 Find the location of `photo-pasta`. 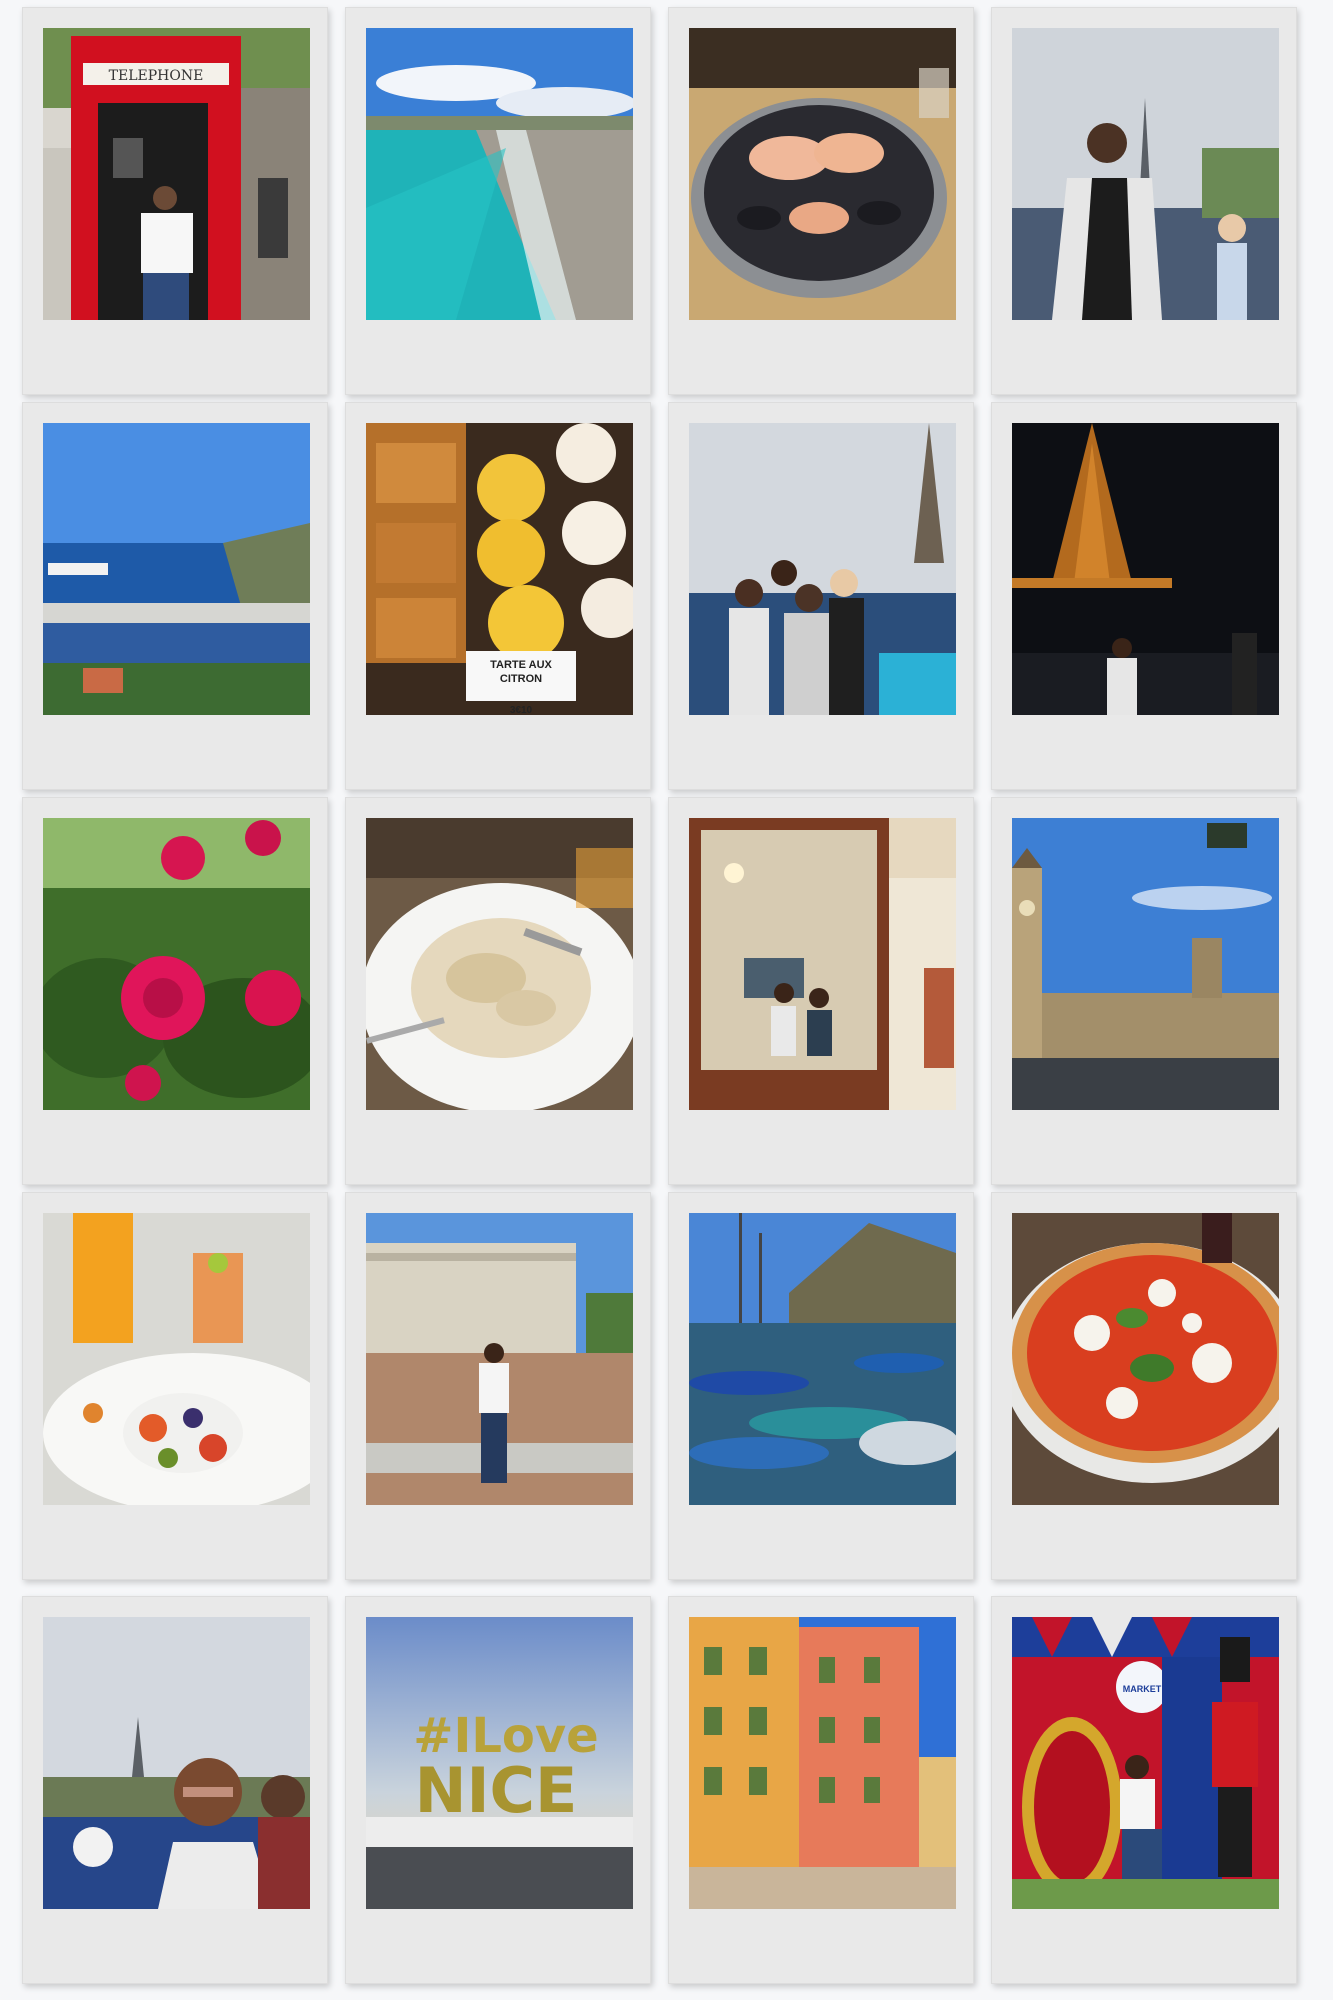

photo-pasta is located at coordinates (499, 964).